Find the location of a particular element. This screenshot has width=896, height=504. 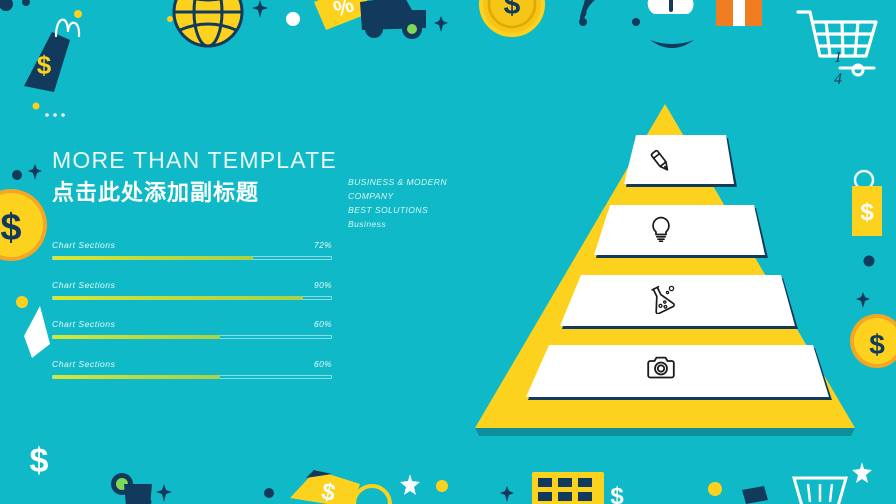

delivery-truck-icon is located at coordinates (393, 19).